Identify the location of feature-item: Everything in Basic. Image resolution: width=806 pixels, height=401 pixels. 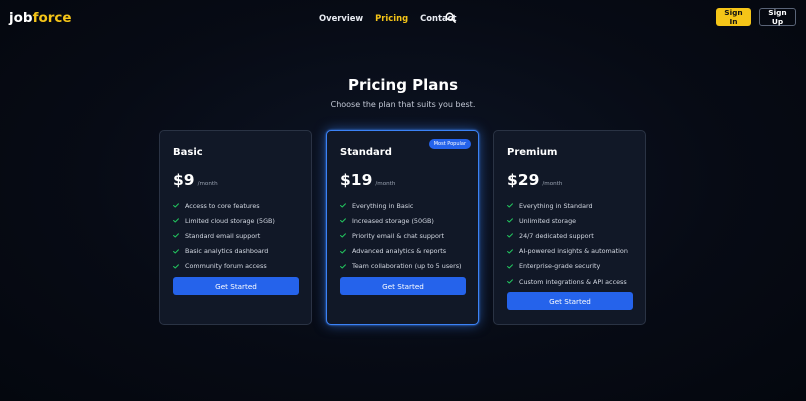
(401, 205).